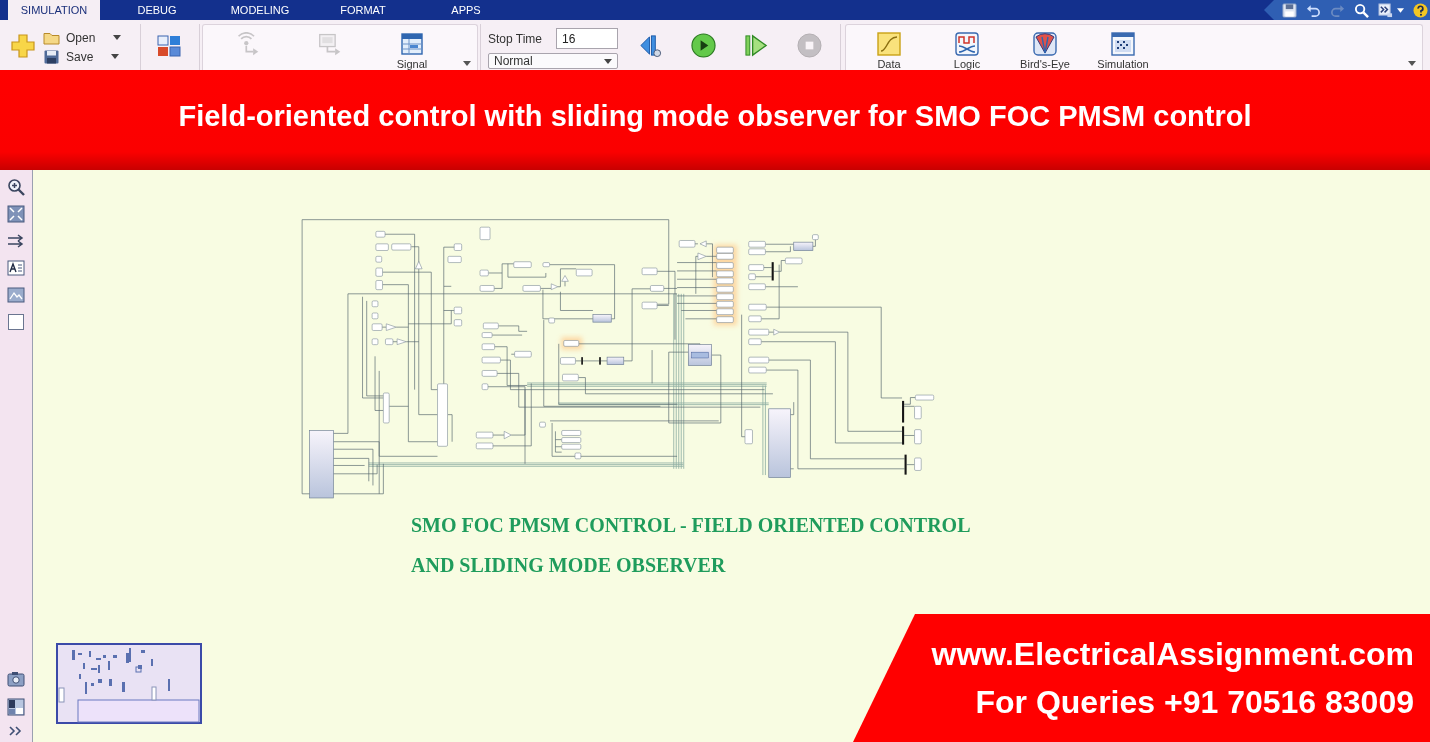 The height and width of the screenshot is (742, 1430). What do you see at coordinates (169, 46) in the screenshot?
I see `library-grid-icon` at bounding box center [169, 46].